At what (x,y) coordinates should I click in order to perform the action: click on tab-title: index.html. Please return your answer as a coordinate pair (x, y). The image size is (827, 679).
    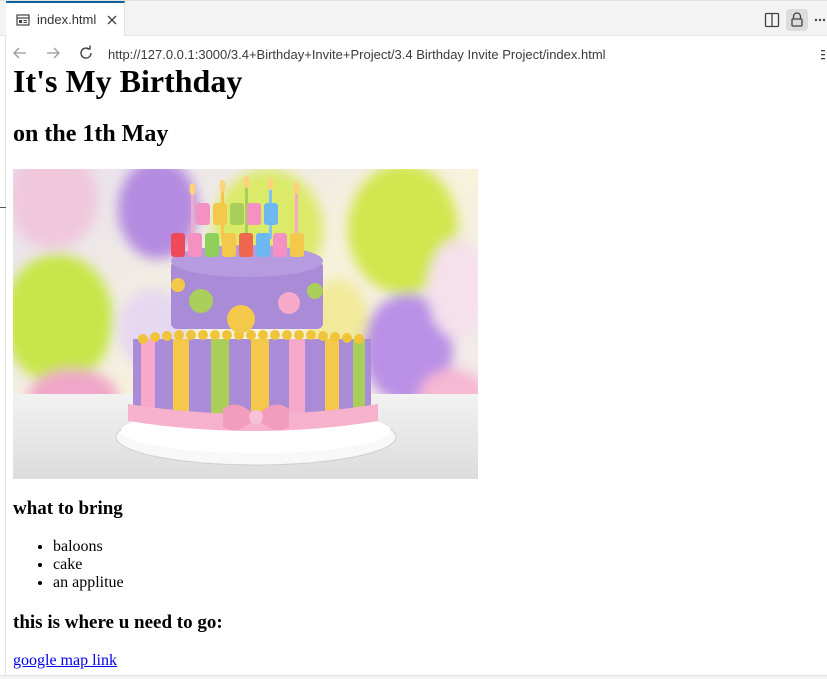
    Looking at the image, I should click on (67, 19).